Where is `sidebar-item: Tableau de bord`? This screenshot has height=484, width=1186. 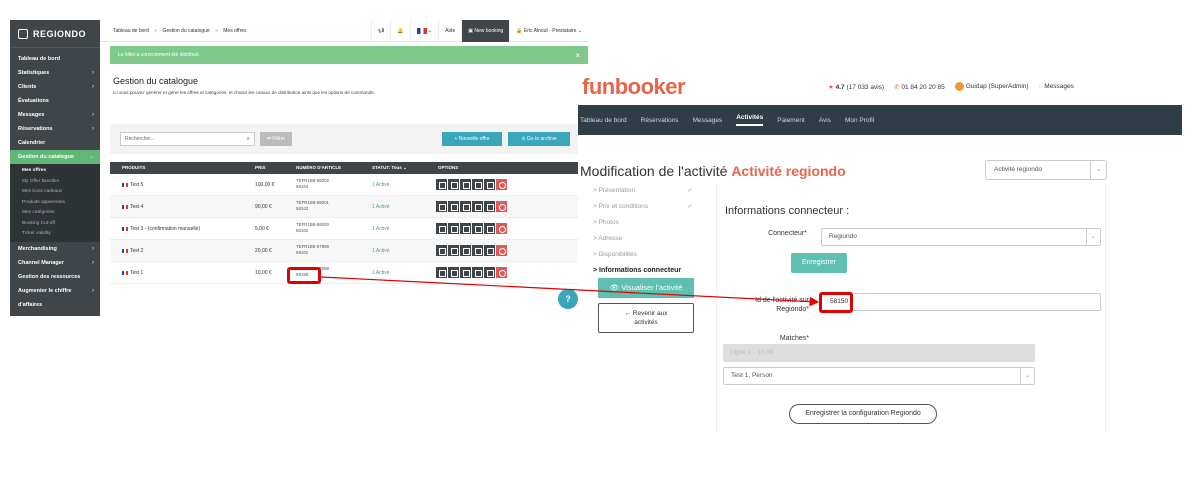 sidebar-item: Tableau de bord is located at coordinates (55, 59).